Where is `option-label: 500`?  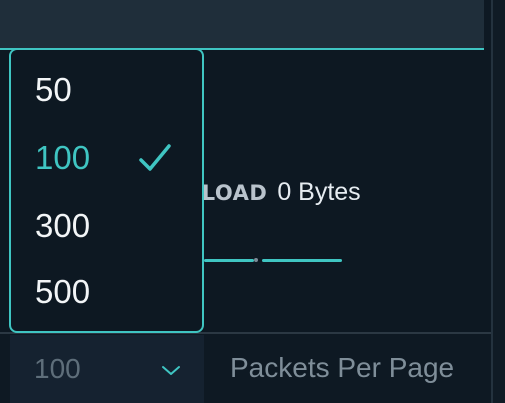 option-label: 500 is located at coordinates (63, 291).